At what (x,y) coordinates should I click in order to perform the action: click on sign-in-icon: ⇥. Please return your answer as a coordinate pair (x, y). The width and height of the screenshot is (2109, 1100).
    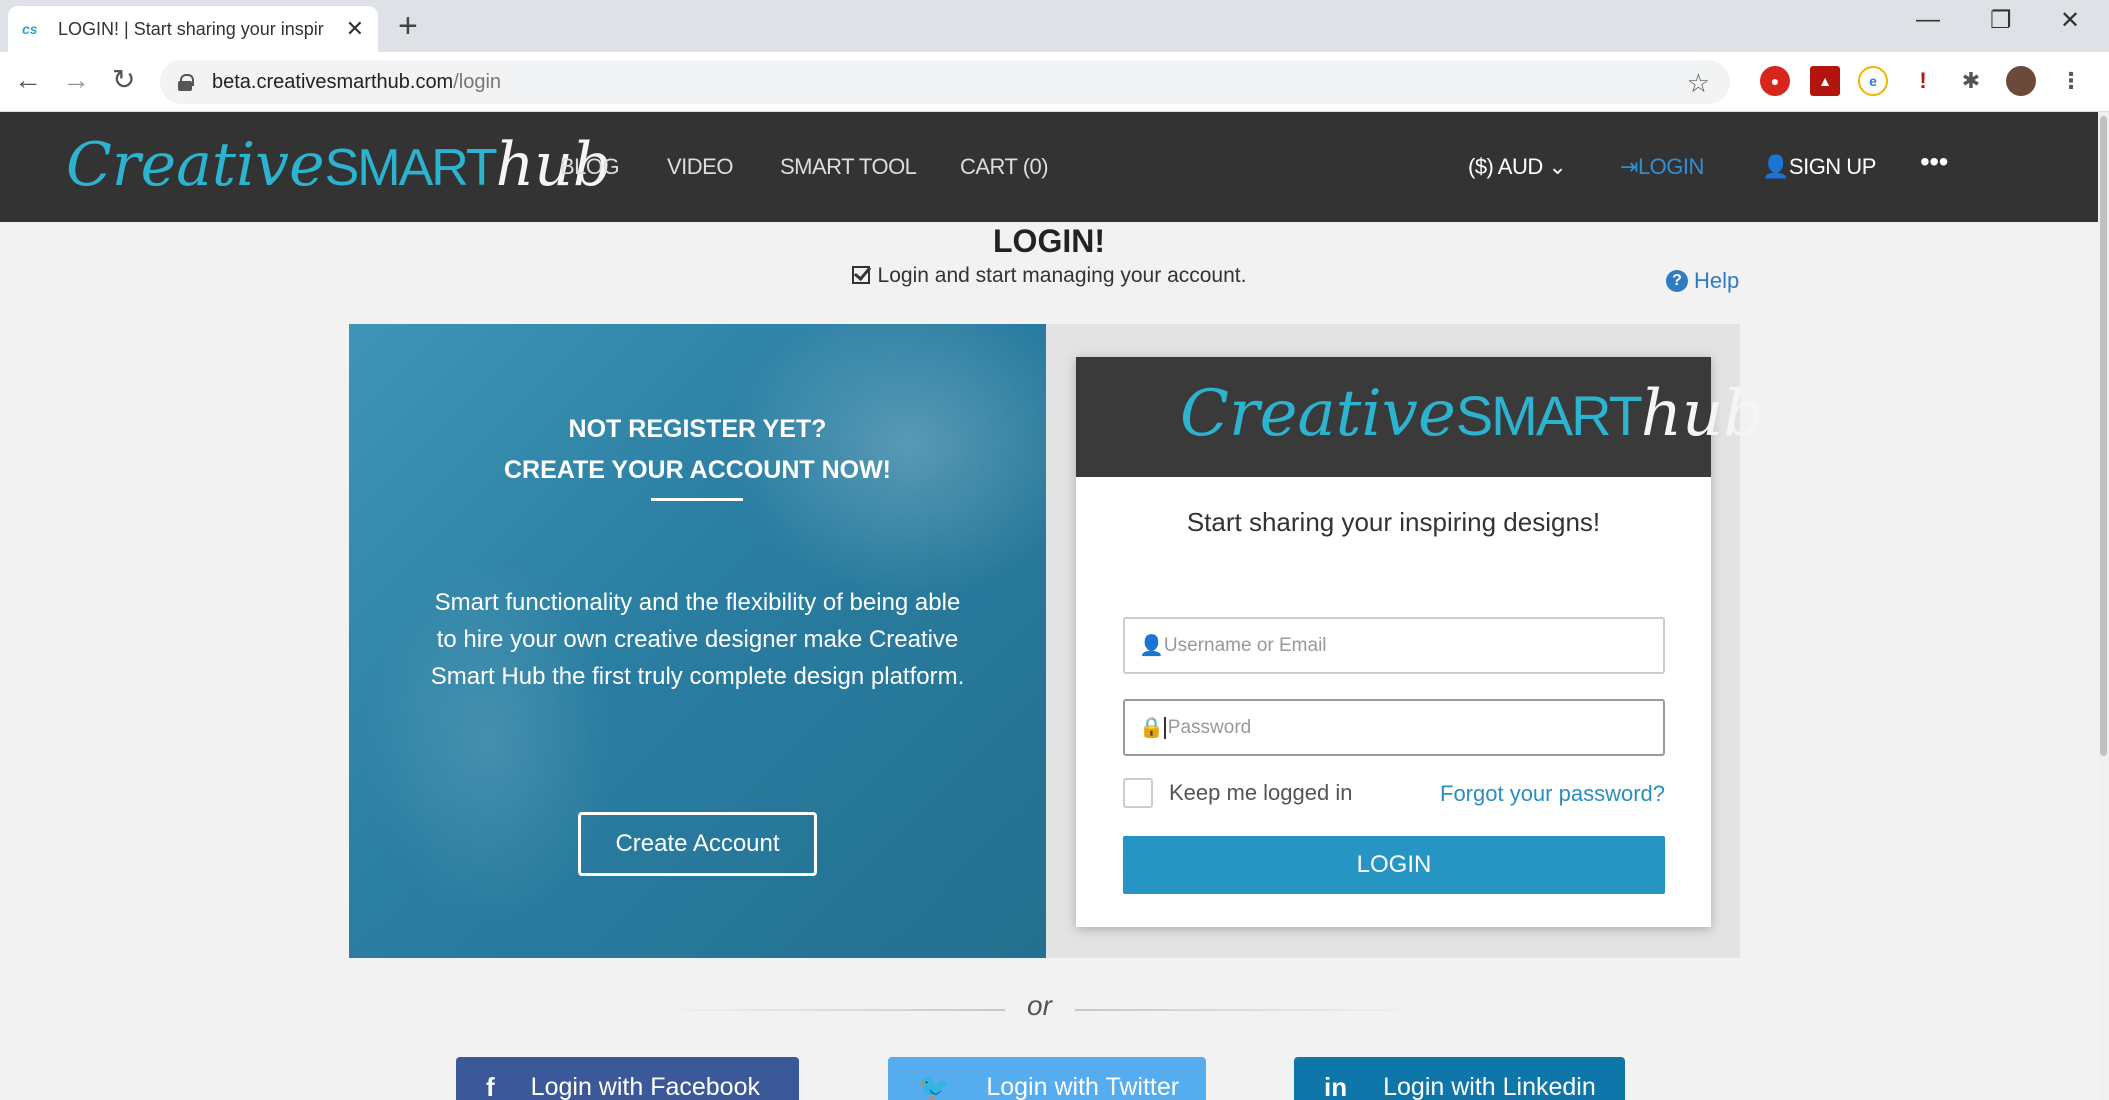
    Looking at the image, I should click on (1629, 166).